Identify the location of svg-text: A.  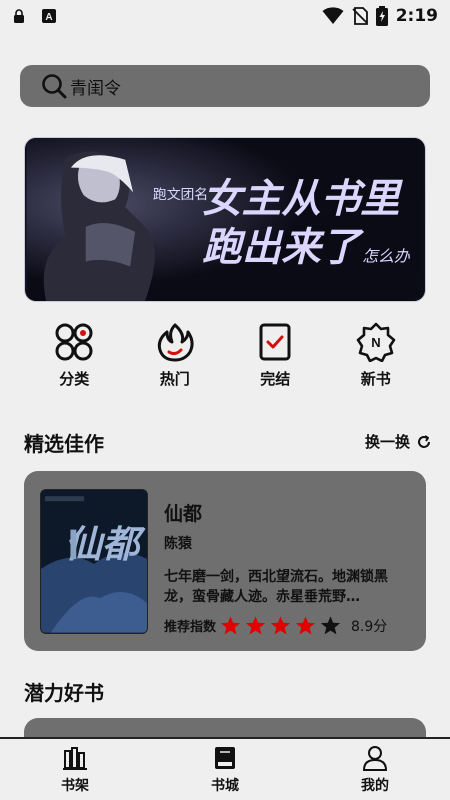
(48, 17).